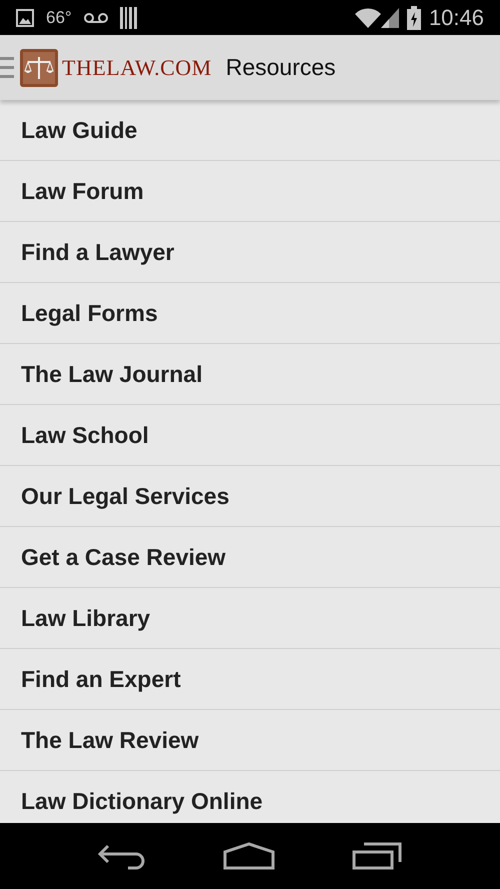 The image size is (500, 889). What do you see at coordinates (367, 18) in the screenshot?
I see `wifi-icon` at bounding box center [367, 18].